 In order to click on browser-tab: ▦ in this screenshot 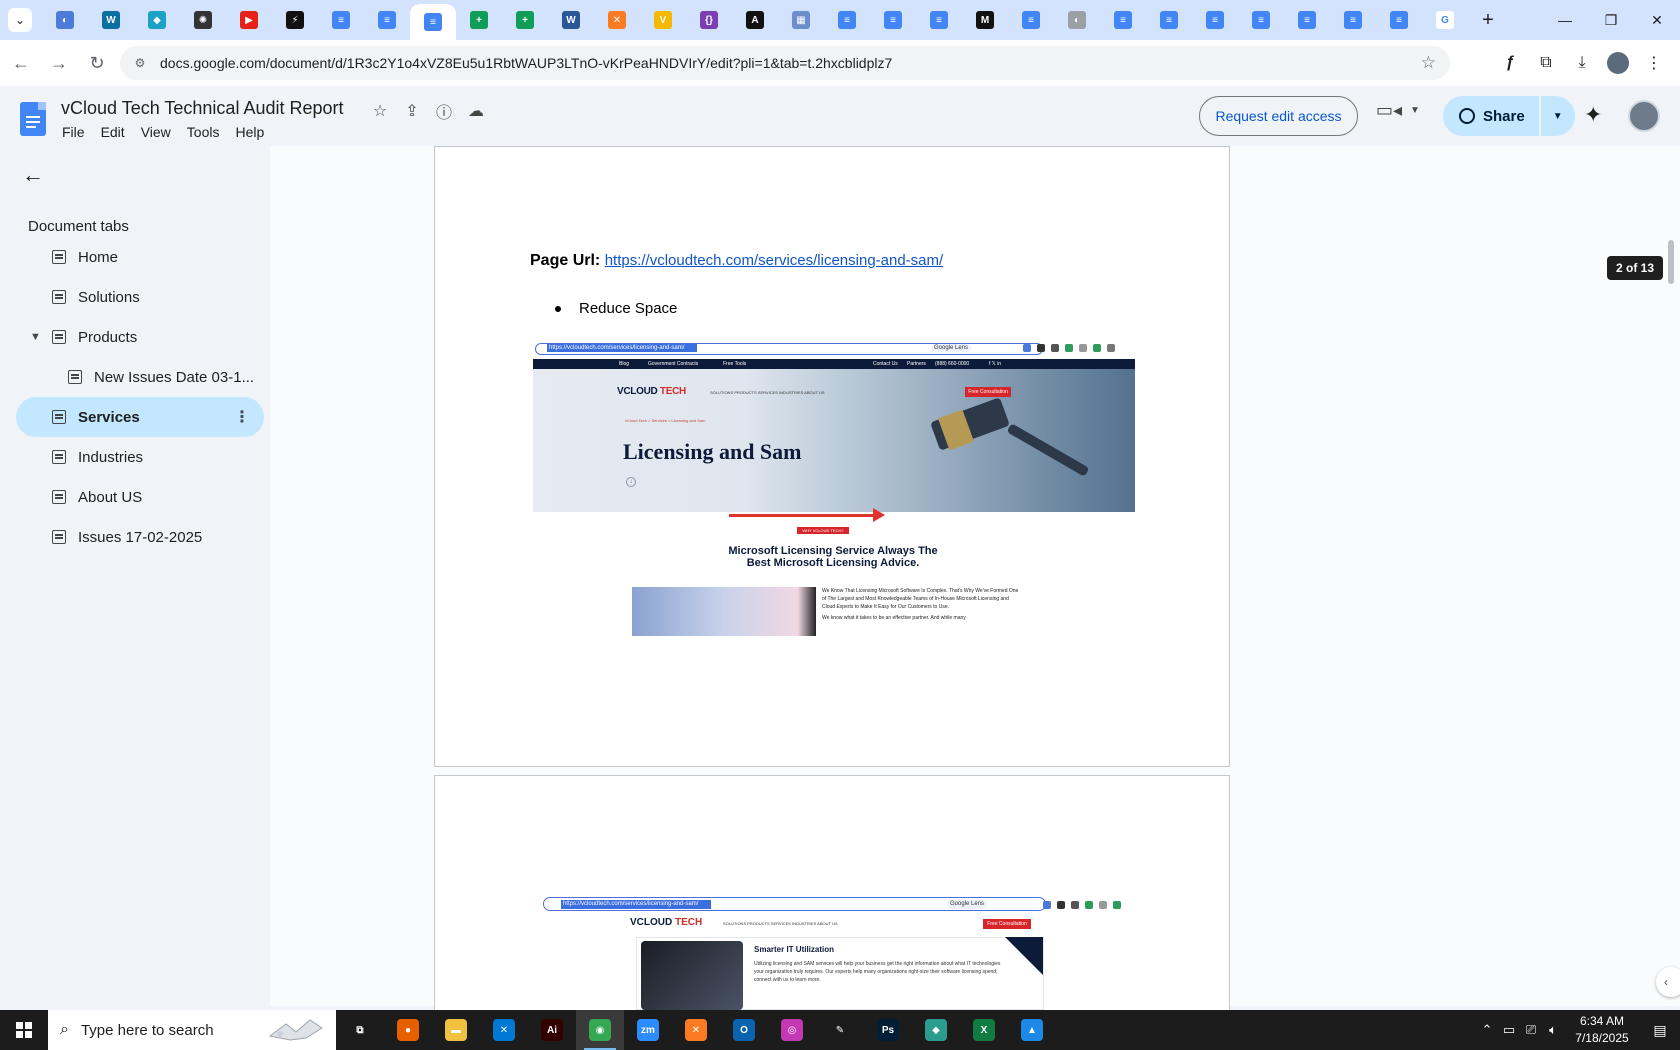, I will do `click(801, 20)`.